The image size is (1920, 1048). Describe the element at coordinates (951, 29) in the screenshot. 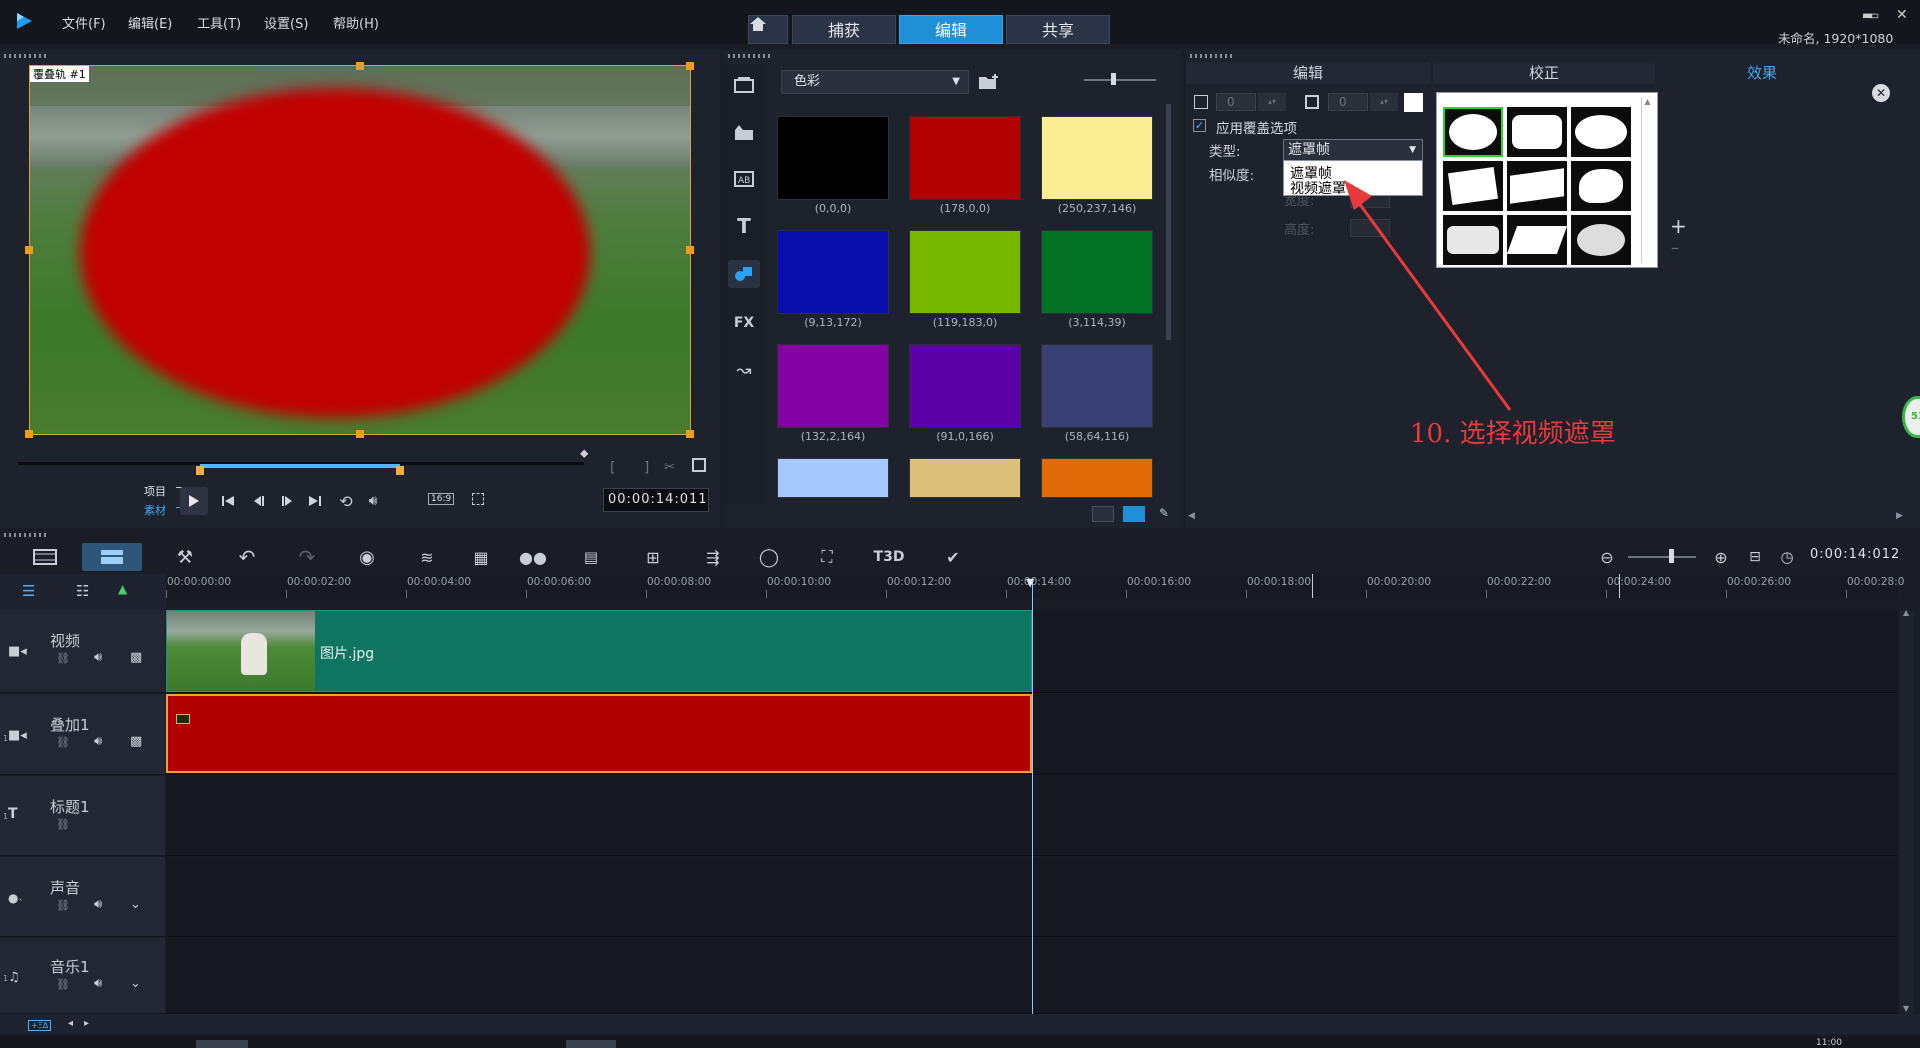

I see `tab-edit: 编辑` at that location.